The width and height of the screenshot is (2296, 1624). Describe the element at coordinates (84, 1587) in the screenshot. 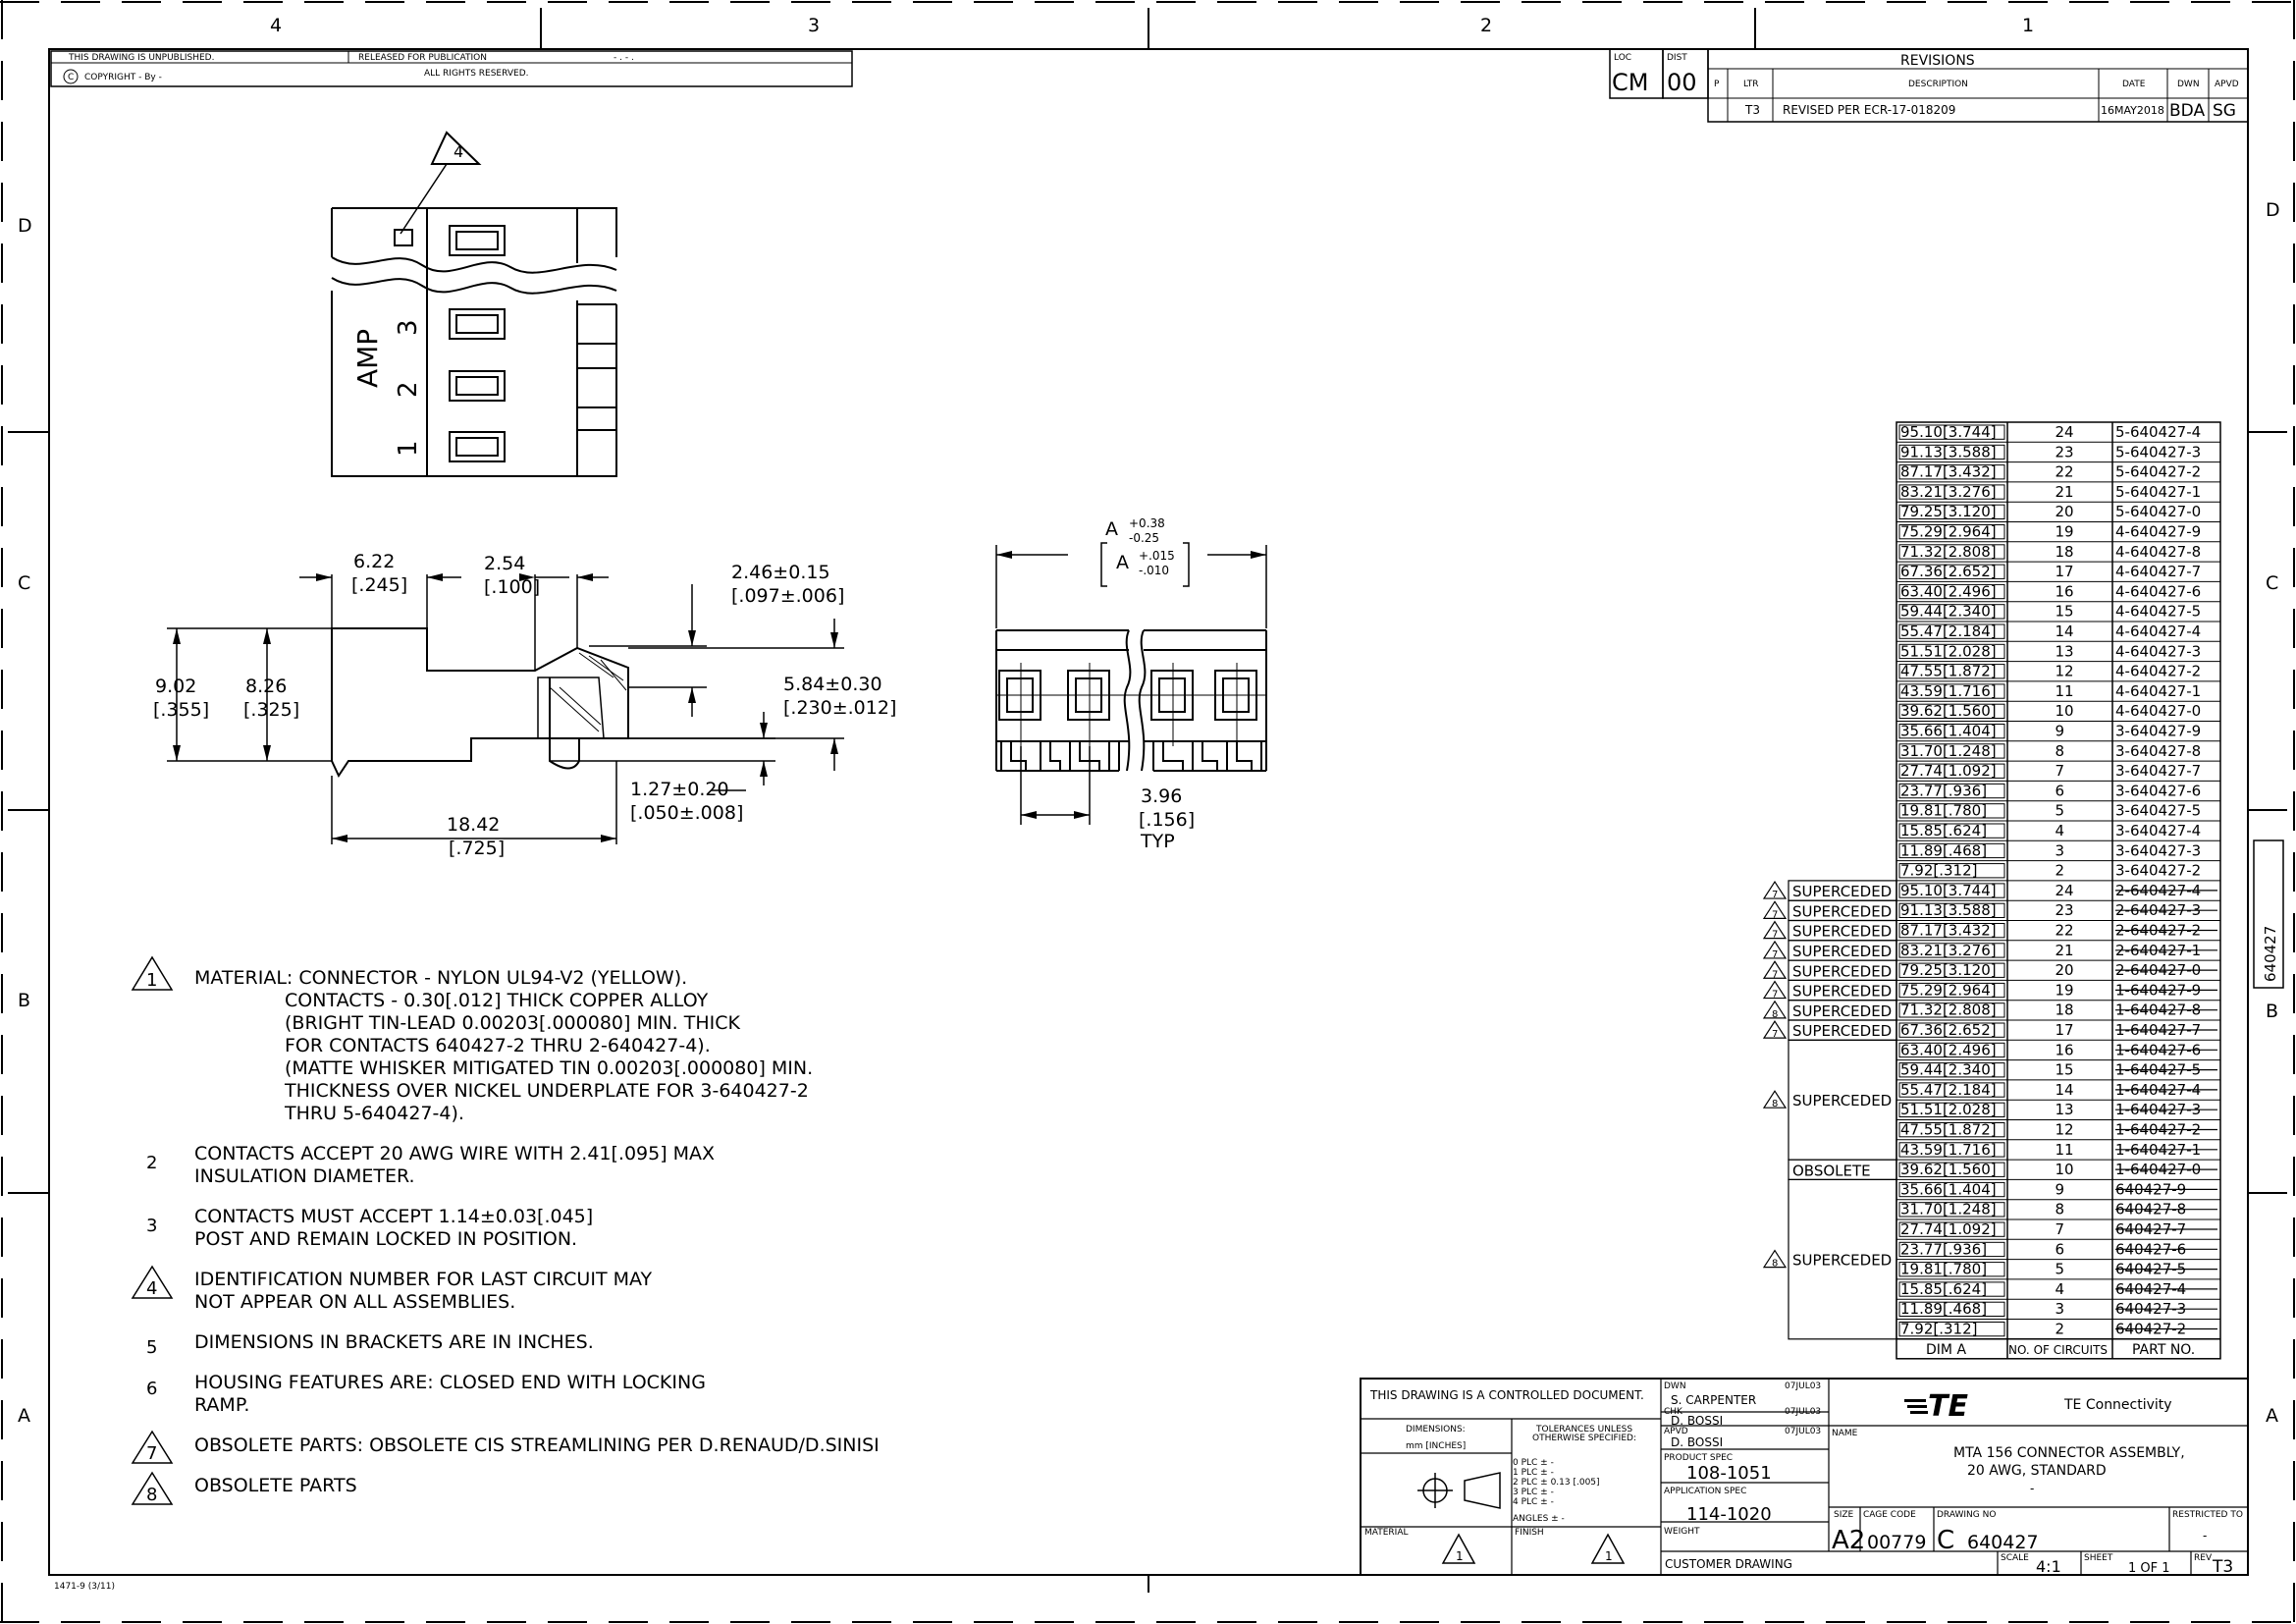

I see `form-number: 1471-9 (3/11)` at that location.